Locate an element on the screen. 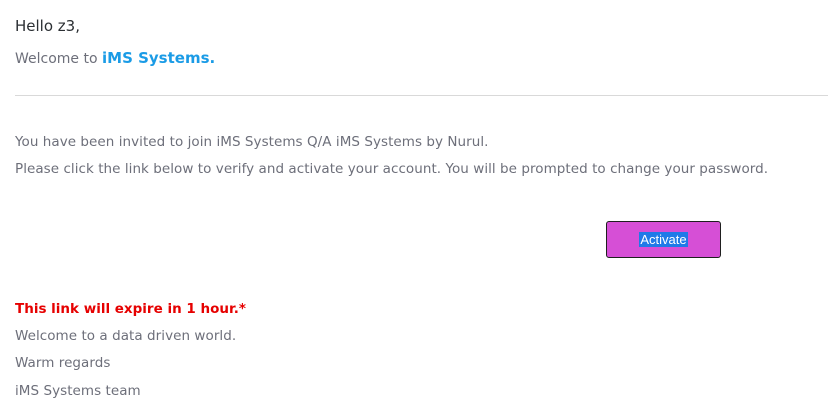 The image size is (828, 419). welcome-prefix: Welcome to is located at coordinates (58, 59).